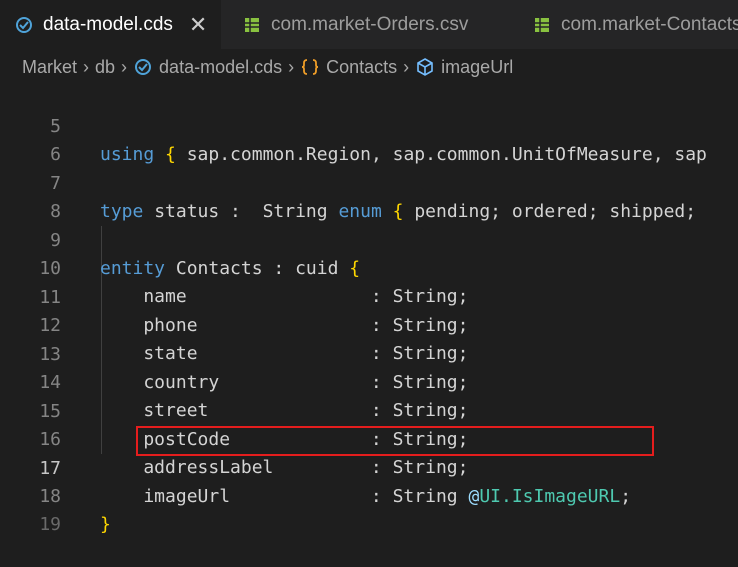  What do you see at coordinates (105, 67) in the screenshot?
I see `breadcrumb-item-db: db` at bounding box center [105, 67].